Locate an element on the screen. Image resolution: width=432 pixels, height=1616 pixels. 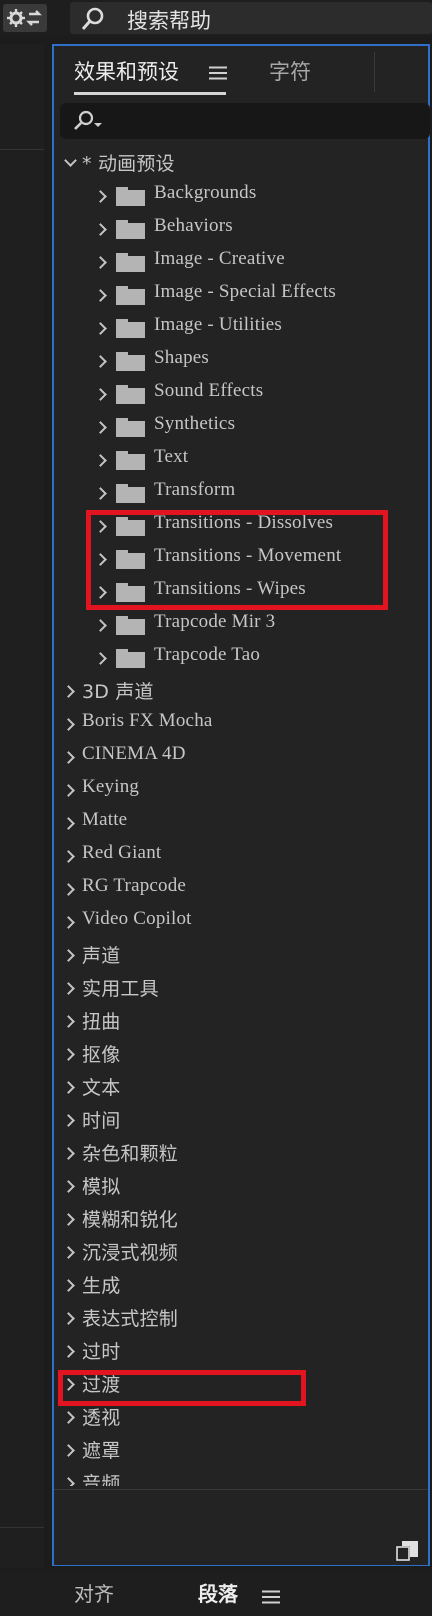
preset-folder-image-creative: Image - Creative is located at coordinates (241, 262).